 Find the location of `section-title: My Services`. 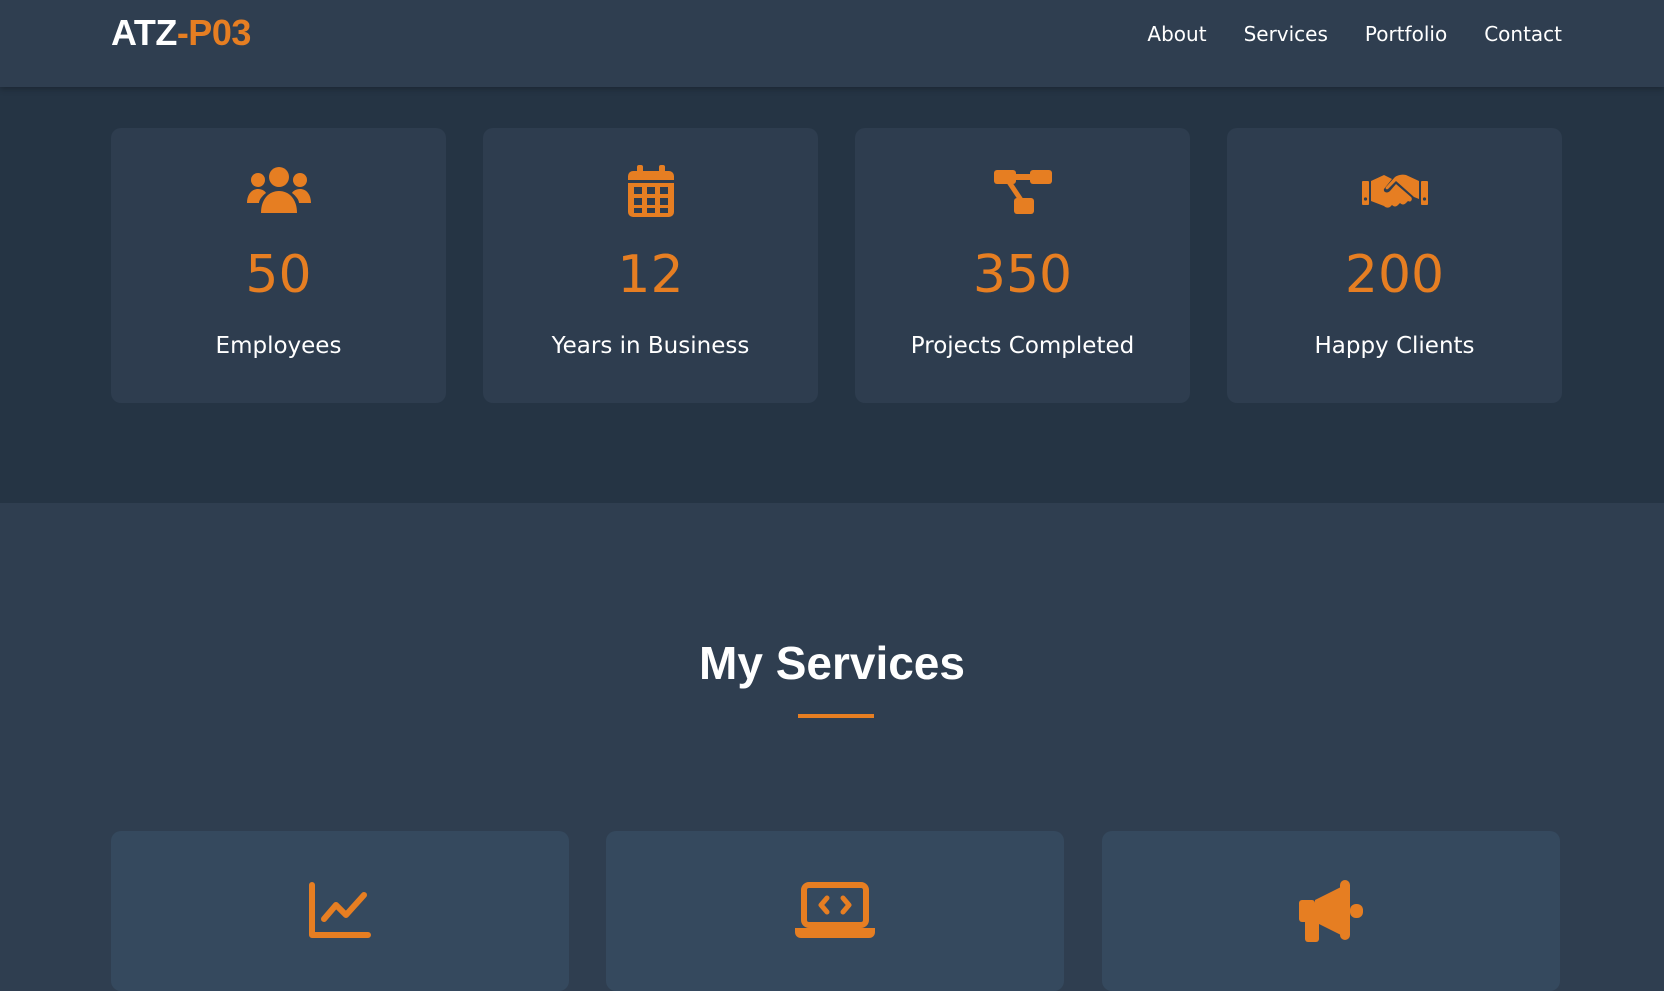

section-title: My Services is located at coordinates (832, 663).